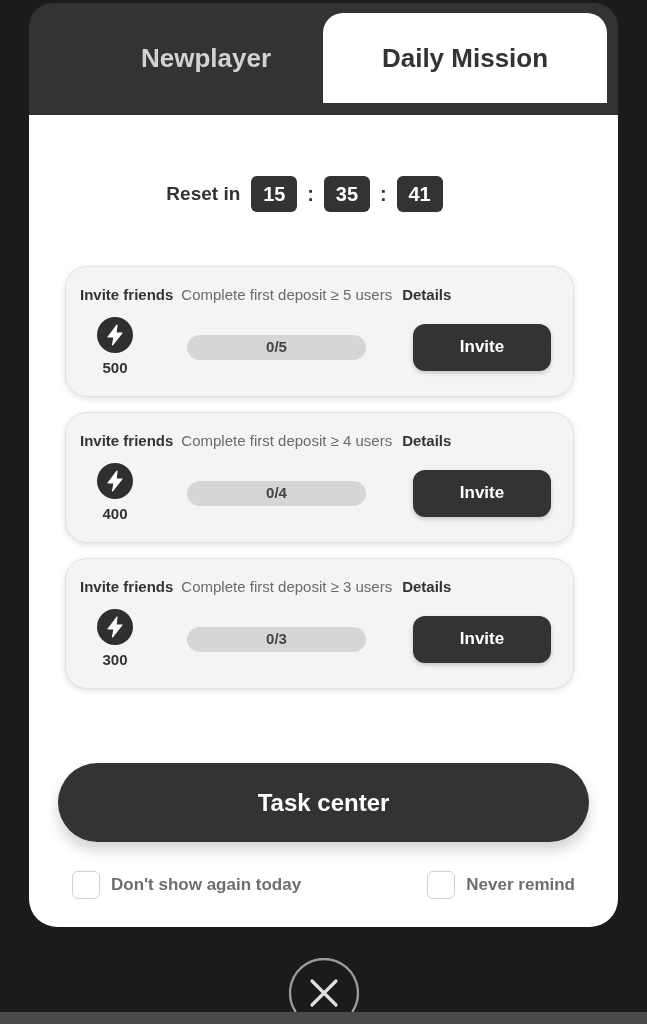 The height and width of the screenshot is (1024, 647). Describe the element at coordinates (287, 440) in the screenshot. I see `mission-description: Complete first deposit ≥ 4 users` at that location.